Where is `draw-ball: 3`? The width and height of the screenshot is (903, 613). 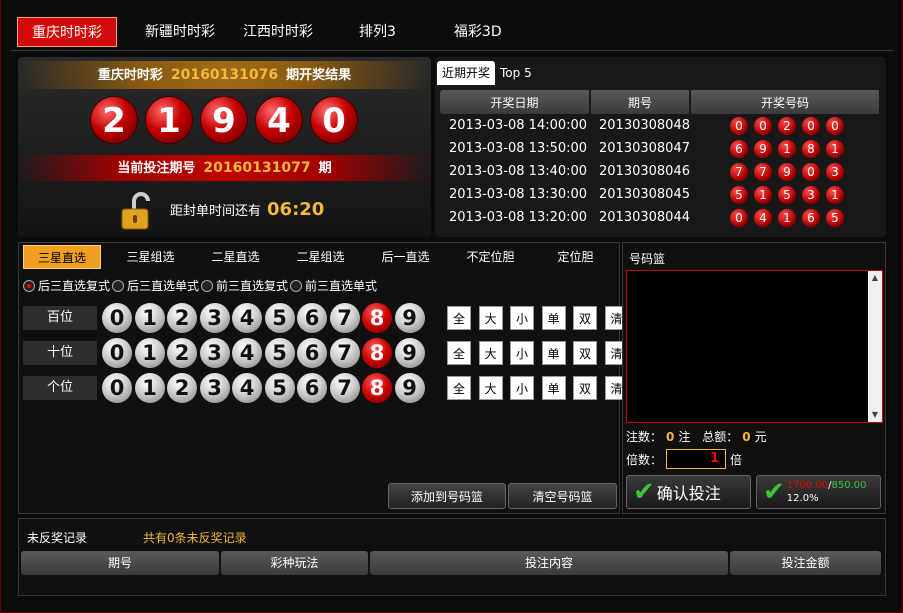
draw-ball: 3 is located at coordinates (834, 171).